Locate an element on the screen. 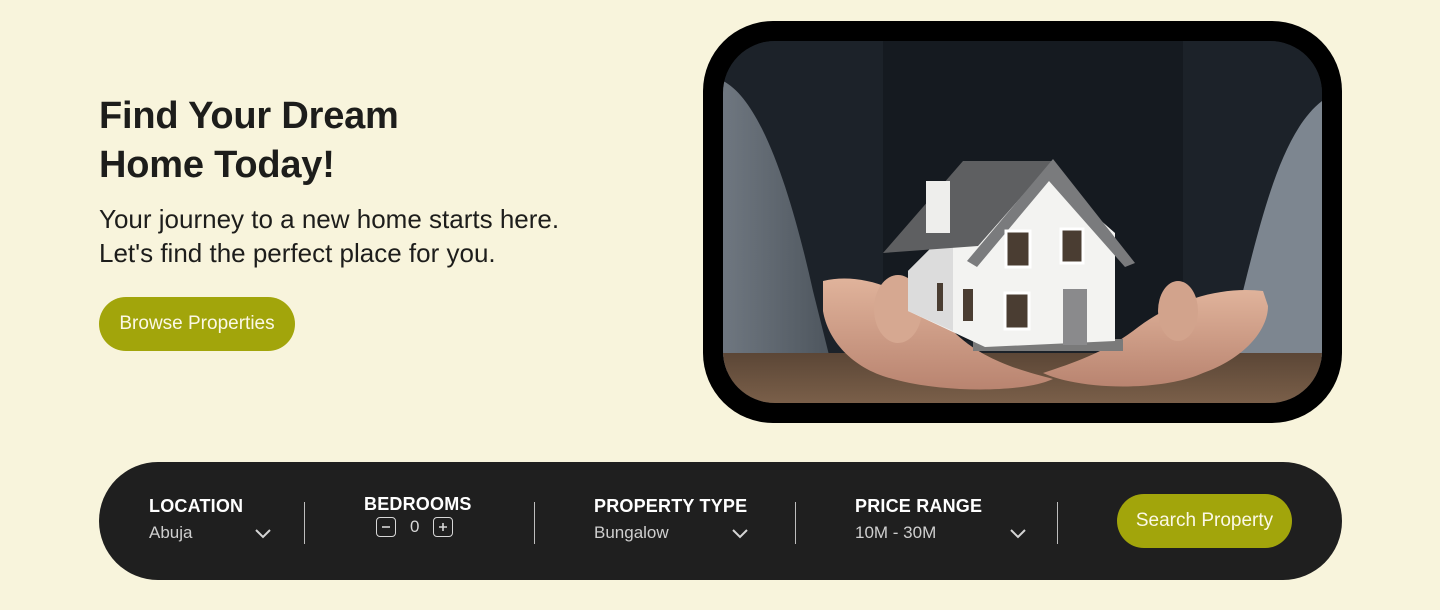 The width and height of the screenshot is (1440, 610). bedrooms-field: BEDROOMS 0 is located at coordinates (418, 515).